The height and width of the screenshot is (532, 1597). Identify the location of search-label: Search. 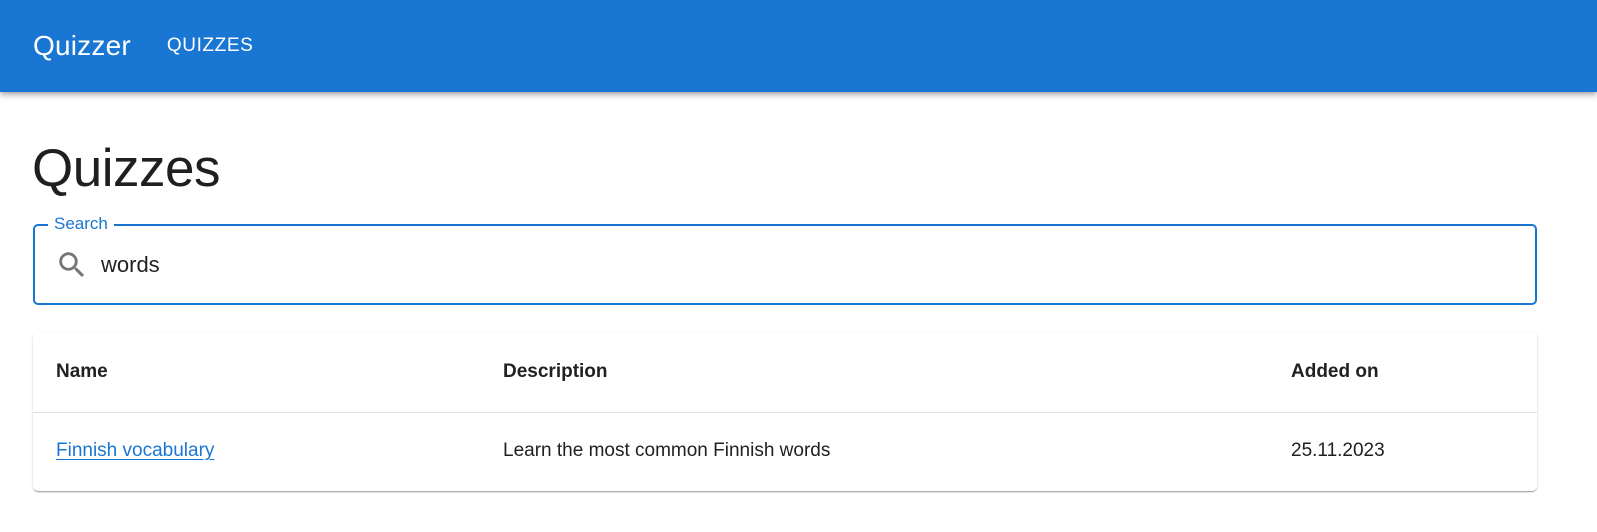
(81, 224).